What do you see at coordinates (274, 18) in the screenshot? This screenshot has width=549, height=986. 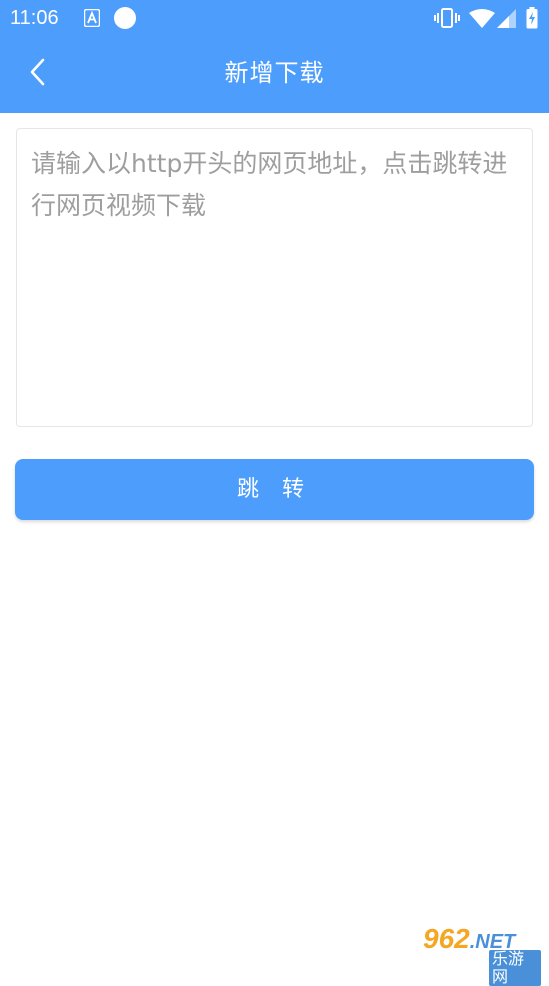 I see `status-bar: 11:06` at bounding box center [274, 18].